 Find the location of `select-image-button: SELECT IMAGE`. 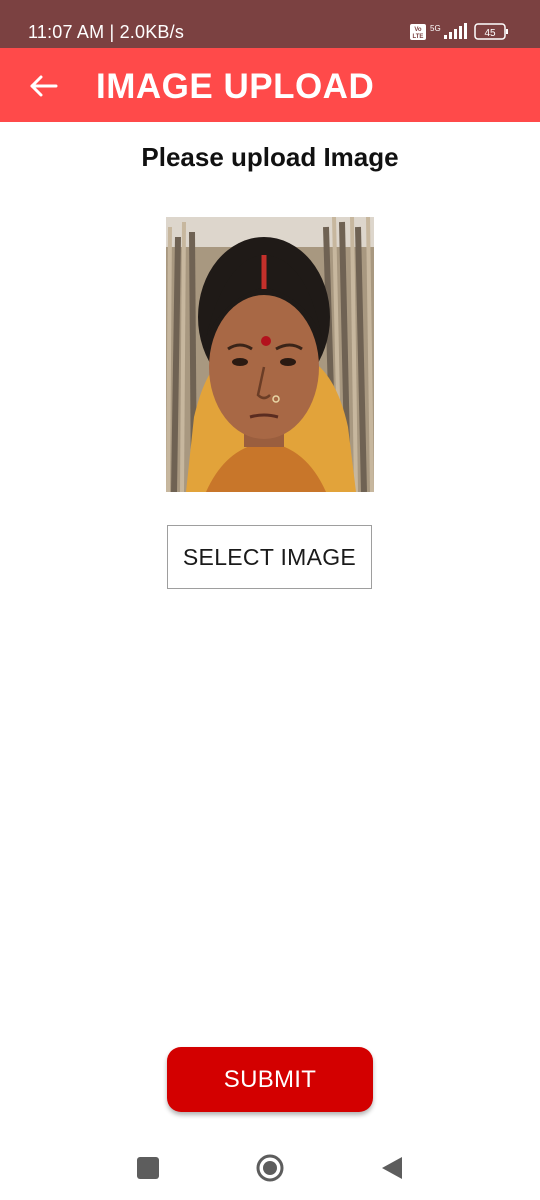

select-image-button: SELECT IMAGE is located at coordinates (269, 557).